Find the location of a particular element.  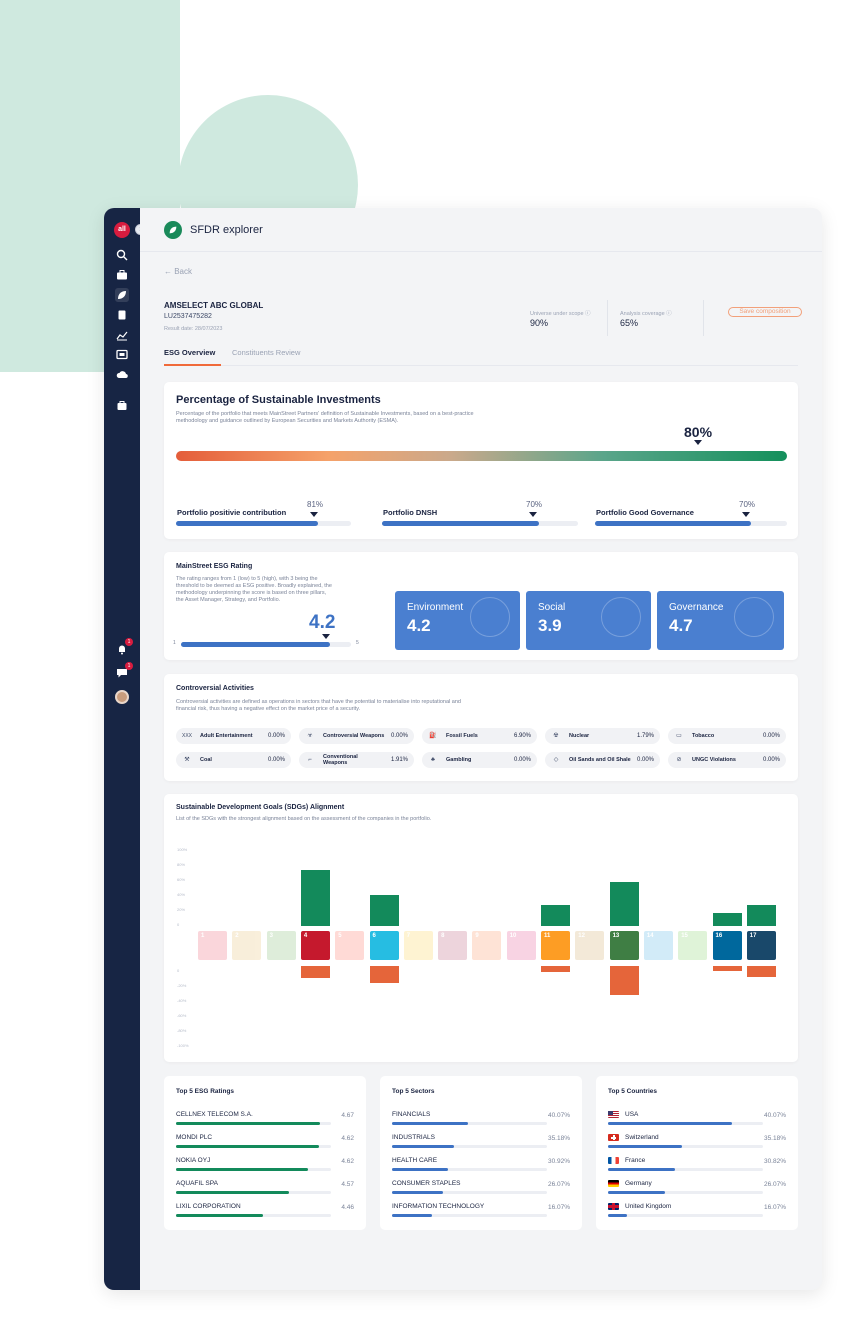

monitor-icon is located at coordinates (122, 355).